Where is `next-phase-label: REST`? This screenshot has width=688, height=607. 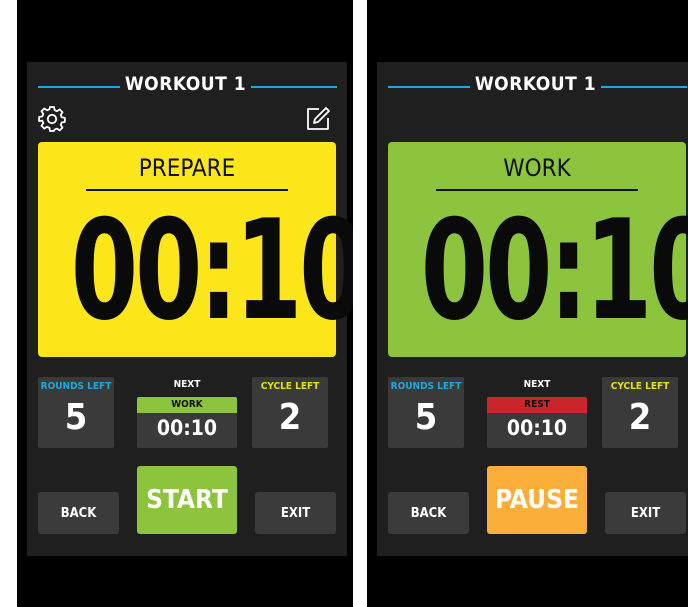 next-phase-label: REST is located at coordinates (537, 405).